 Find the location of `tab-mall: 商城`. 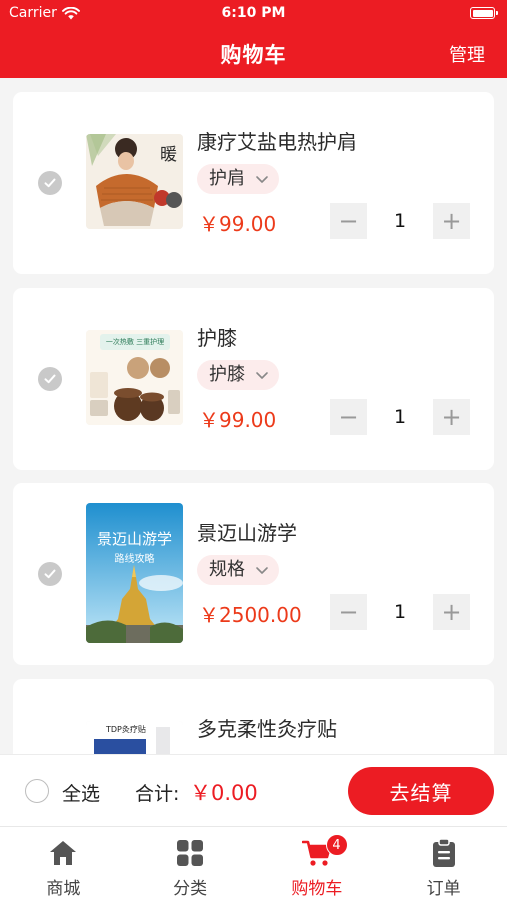

tab-mall: 商城 is located at coordinates (63, 863).